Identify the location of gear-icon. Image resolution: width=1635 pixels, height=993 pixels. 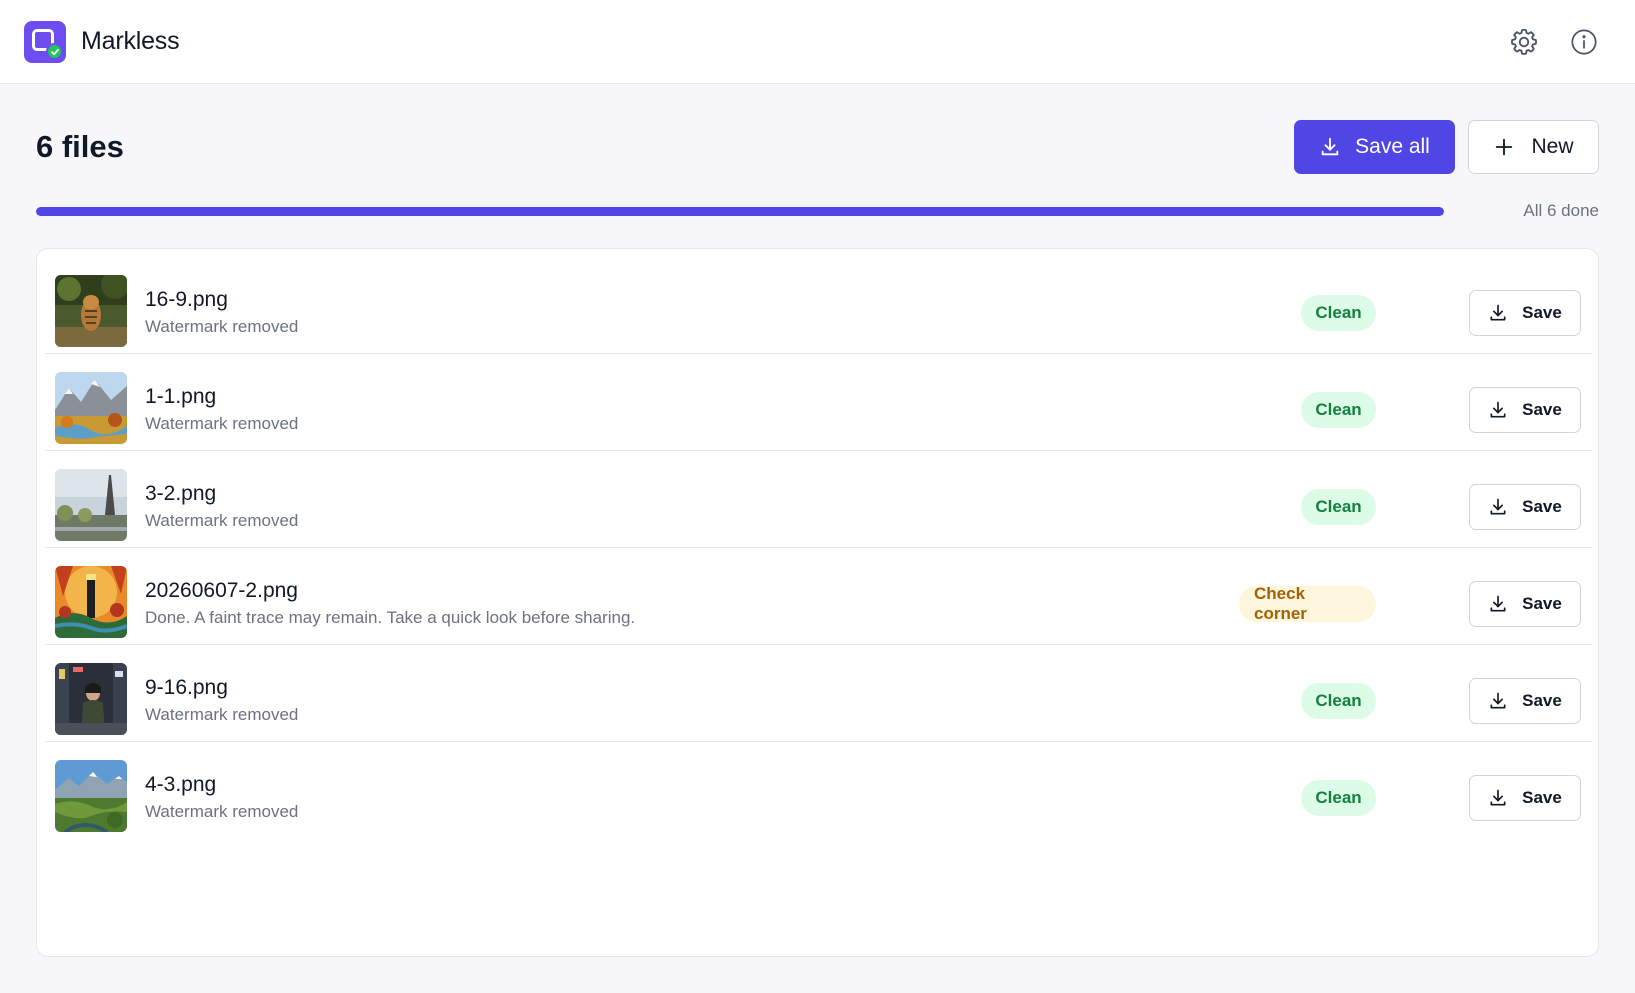
(1524, 41).